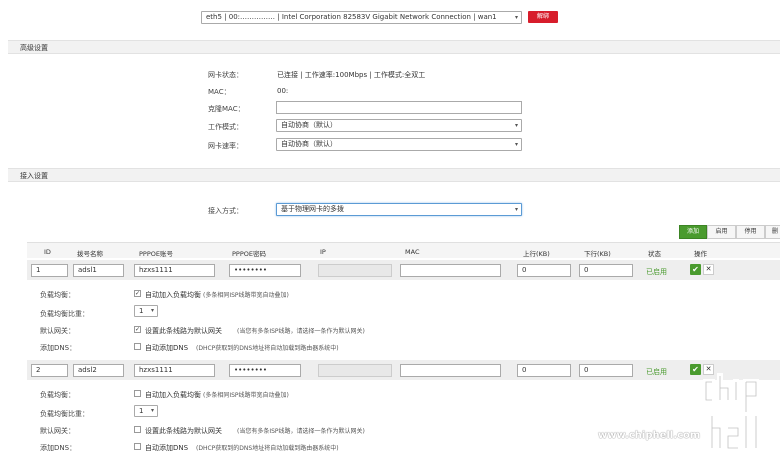  What do you see at coordinates (283, 91) in the screenshot?
I see `mac-value: 00:` at bounding box center [283, 91].